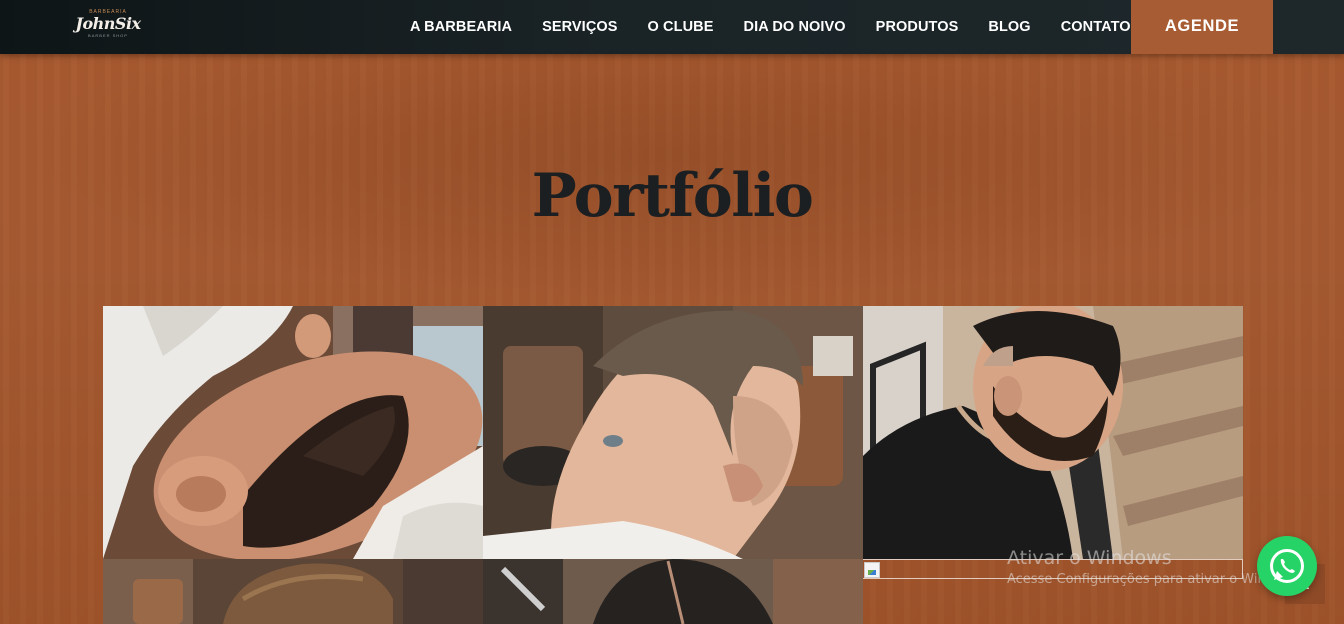  I want to click on gallery-photo-haircut-top, so click(293, 591).